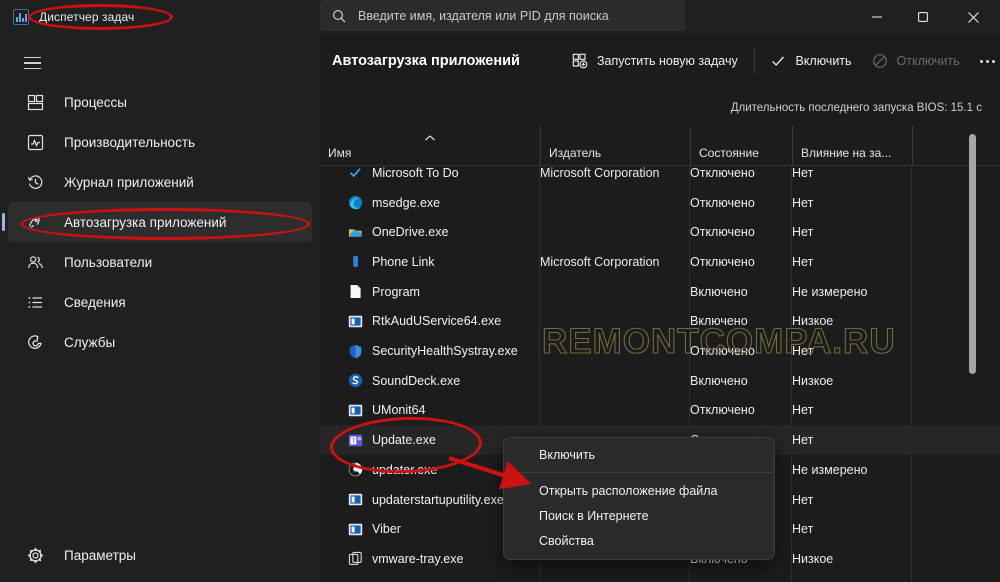 The image size is (1000, 582). Describe the element at coordinates (415, 173) in the screenshot. I see `app-name: Microsoft To Do` at that location.